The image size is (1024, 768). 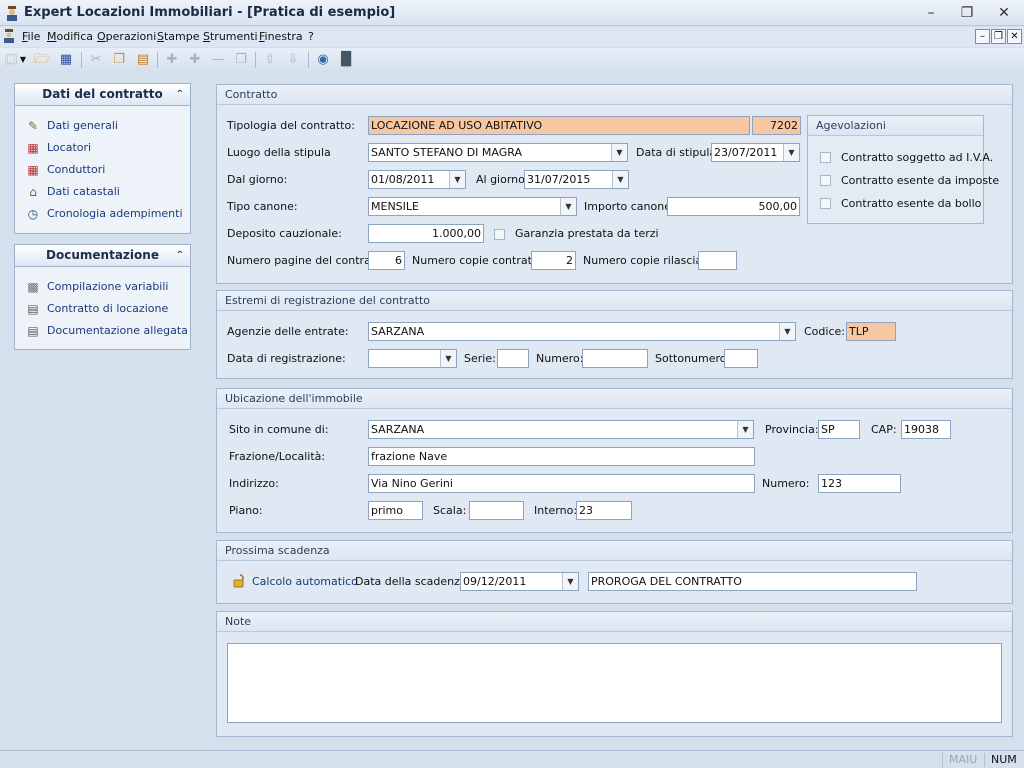 What do you see at coordinates (472, 206) in the screenshot?
I see `tipo-canone-select: MENSILE ▼` at bounding box center [472, 206].